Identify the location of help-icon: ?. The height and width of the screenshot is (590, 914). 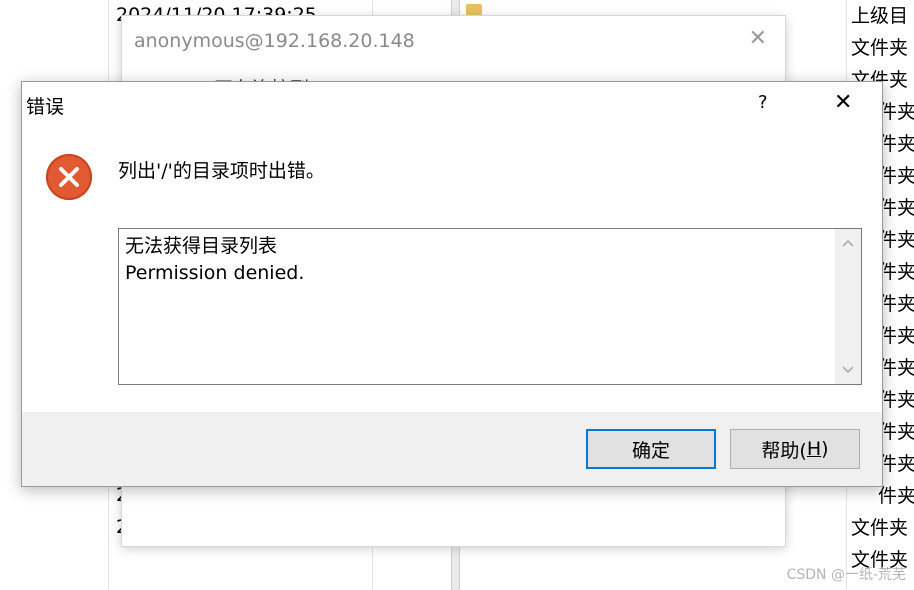
(763, 102).